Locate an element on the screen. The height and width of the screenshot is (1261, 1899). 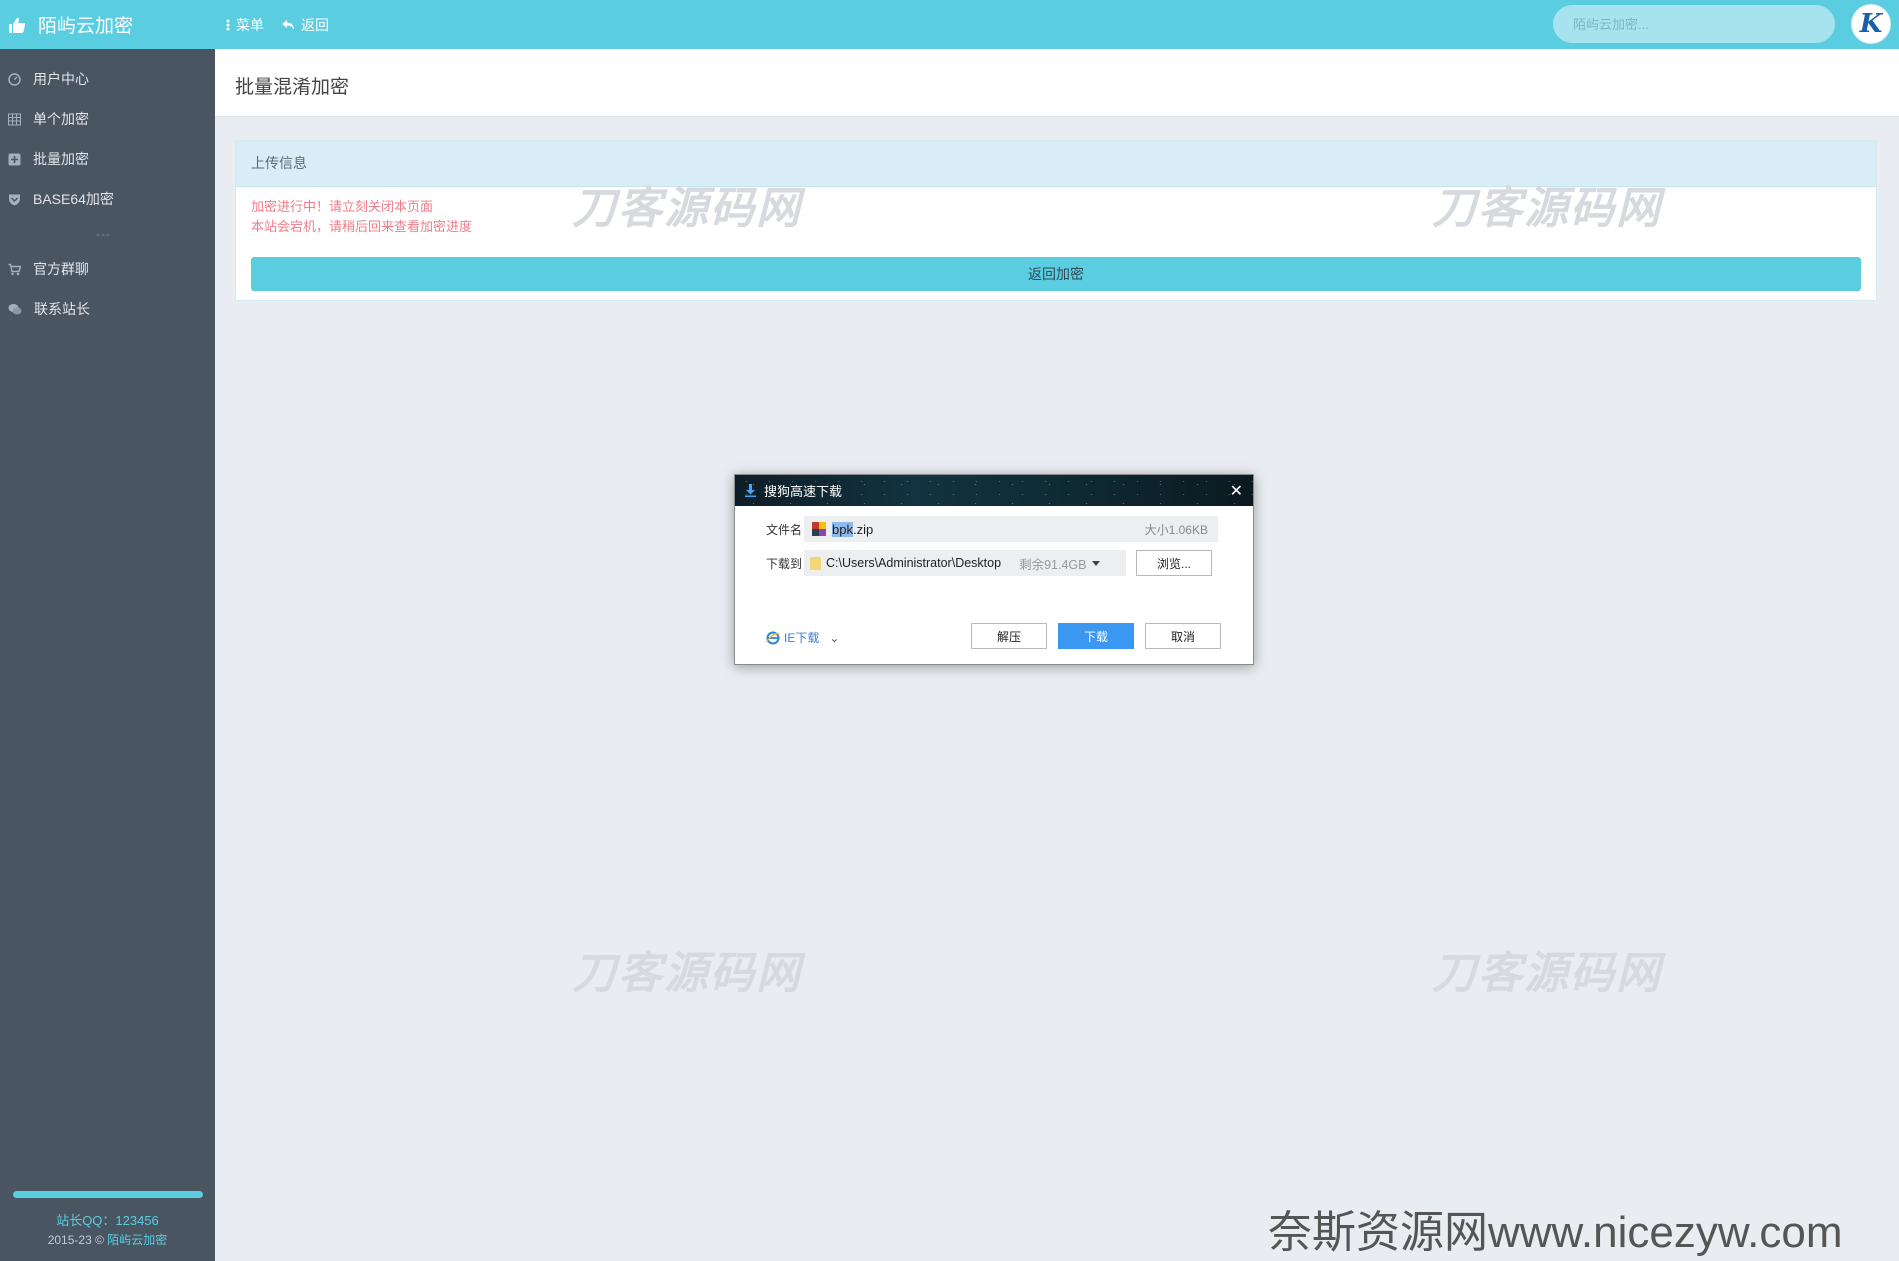
ie-download-link: IE下载 ⌄ is located at coordinates (802, 637).